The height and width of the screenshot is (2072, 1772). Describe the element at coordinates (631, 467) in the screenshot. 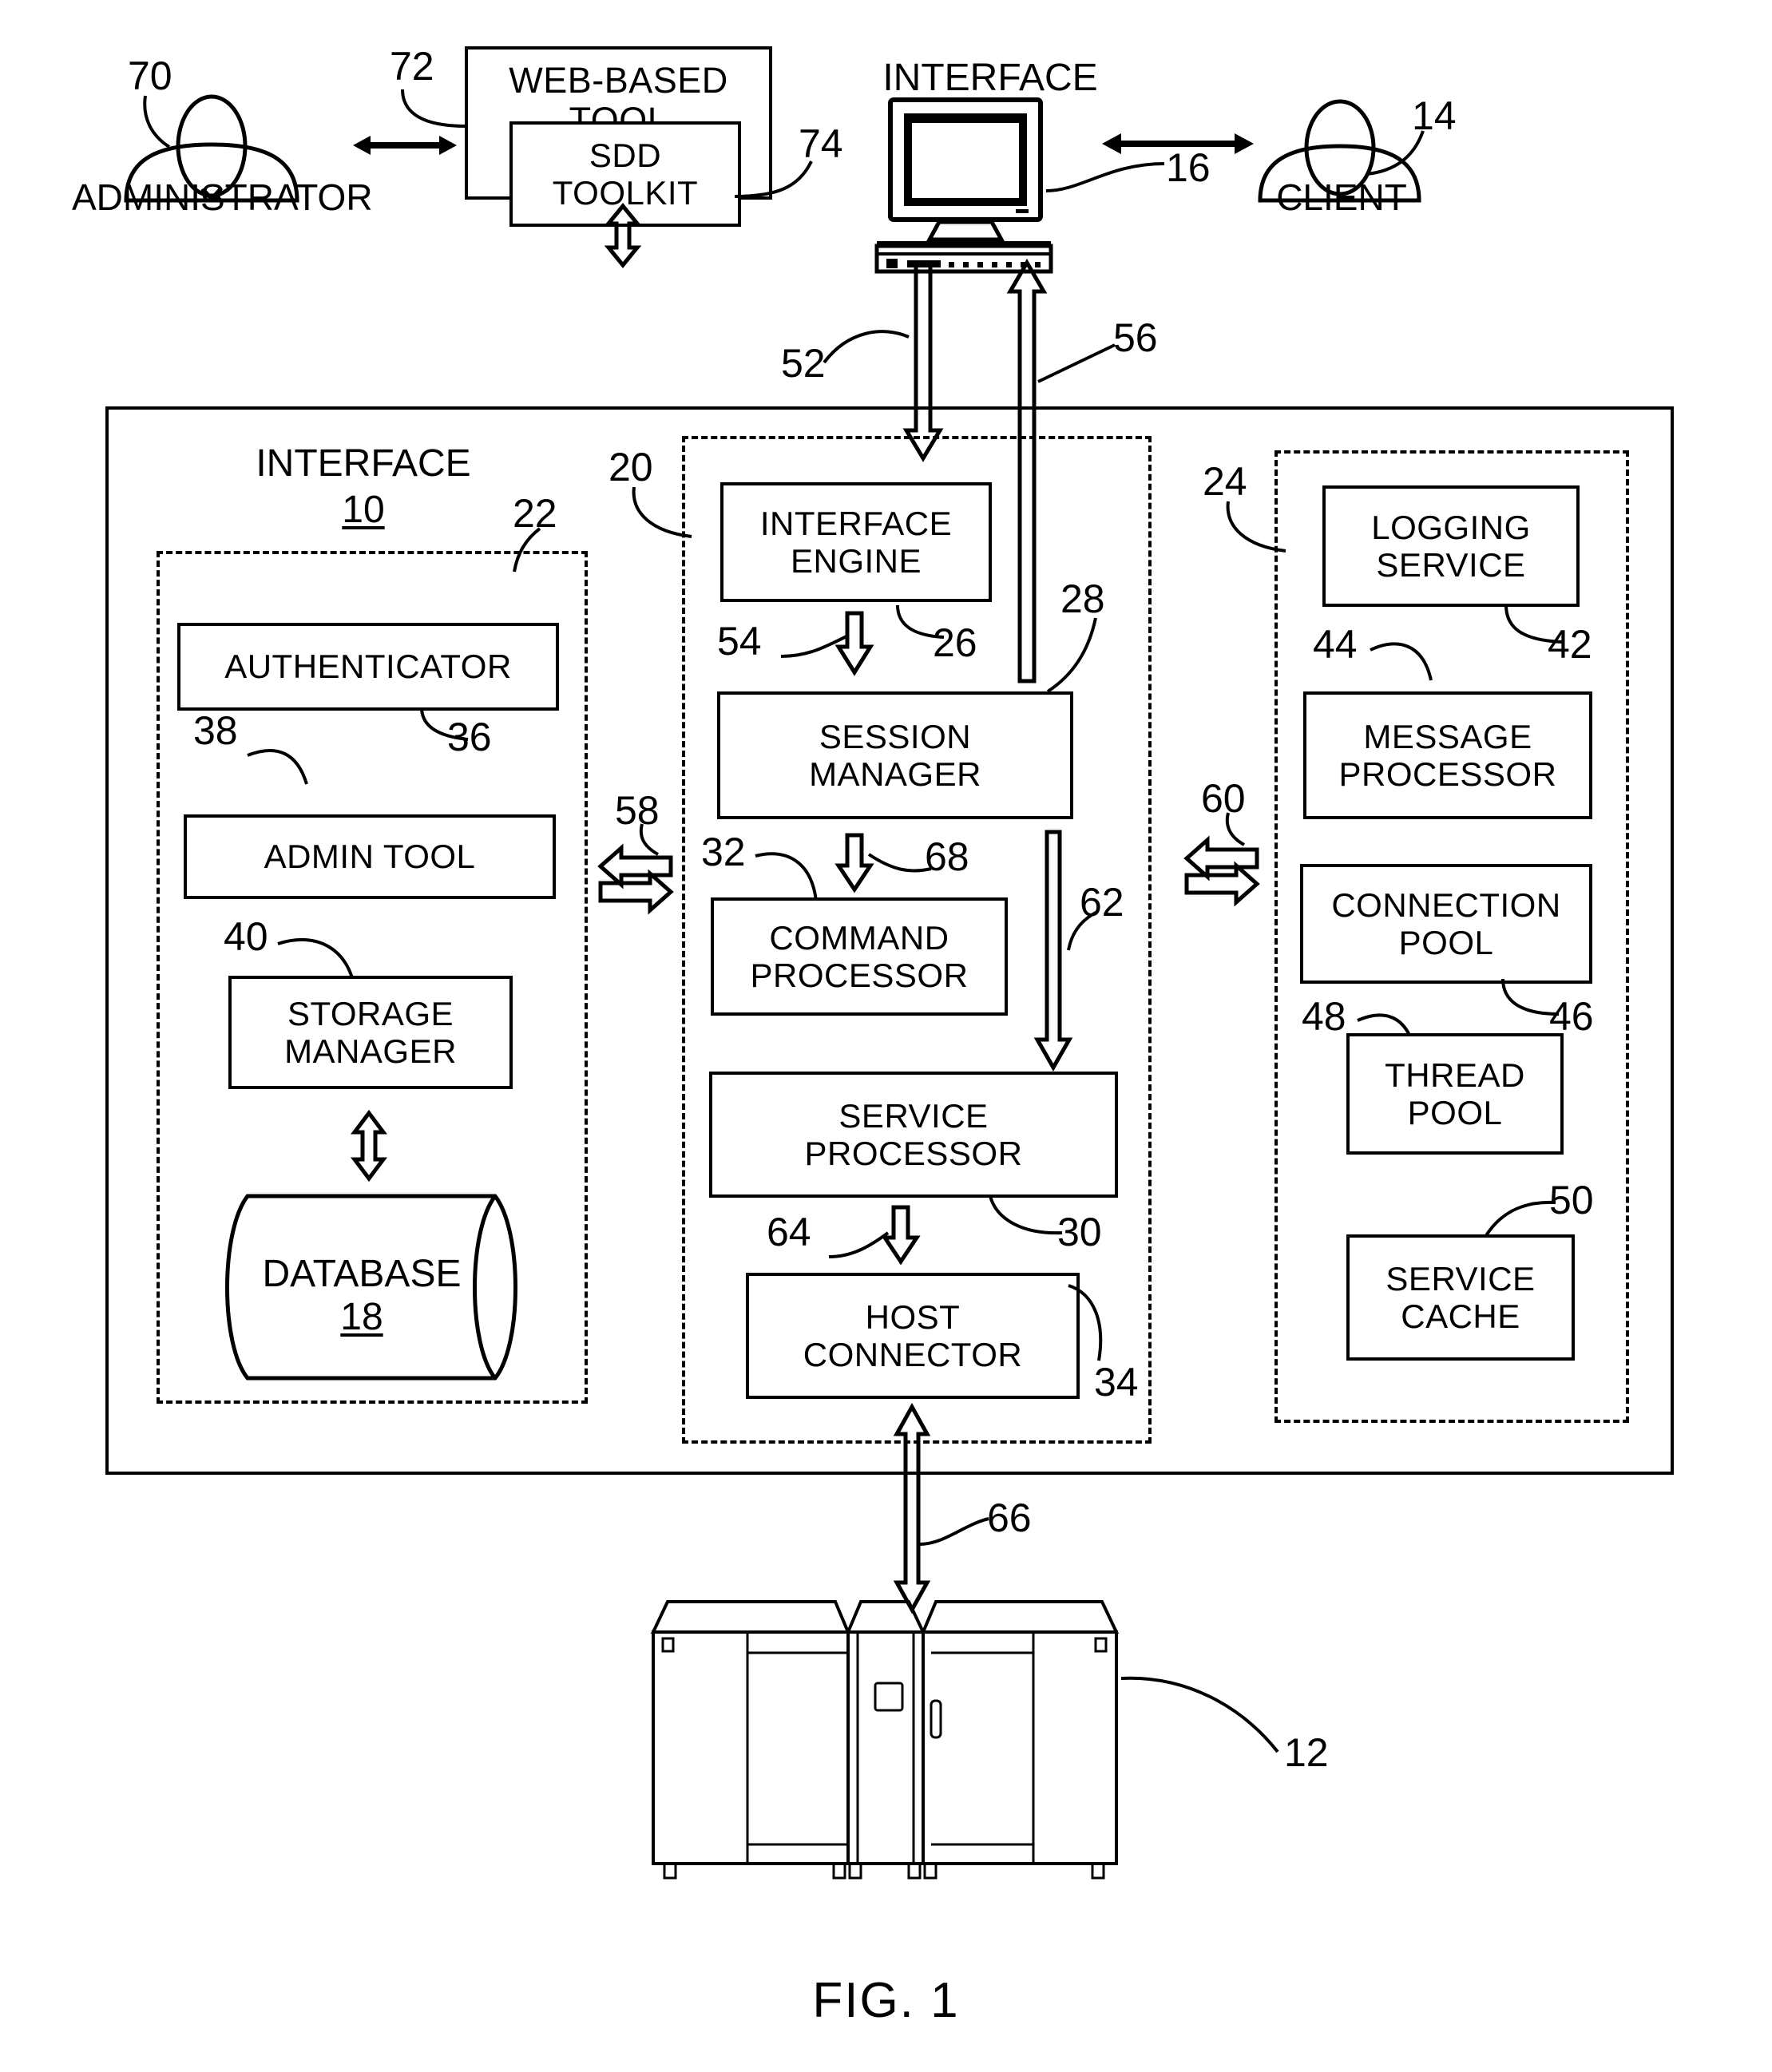

I see `ref-20: 20` at that location.